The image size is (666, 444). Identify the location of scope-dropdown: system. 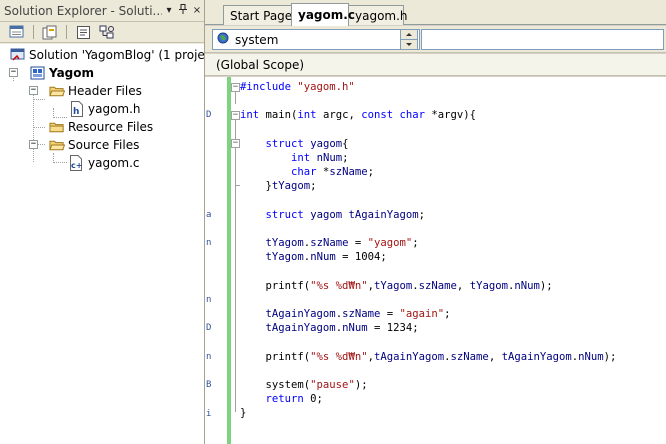
(316, 39).